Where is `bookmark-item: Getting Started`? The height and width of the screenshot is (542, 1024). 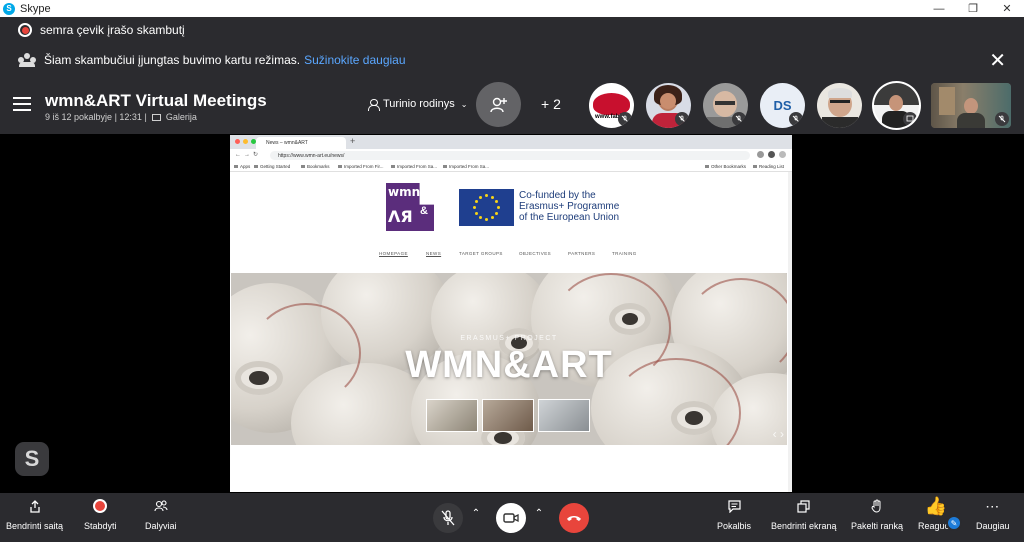 bookmark-item: Getting Started is located at coordinates (272, 166).